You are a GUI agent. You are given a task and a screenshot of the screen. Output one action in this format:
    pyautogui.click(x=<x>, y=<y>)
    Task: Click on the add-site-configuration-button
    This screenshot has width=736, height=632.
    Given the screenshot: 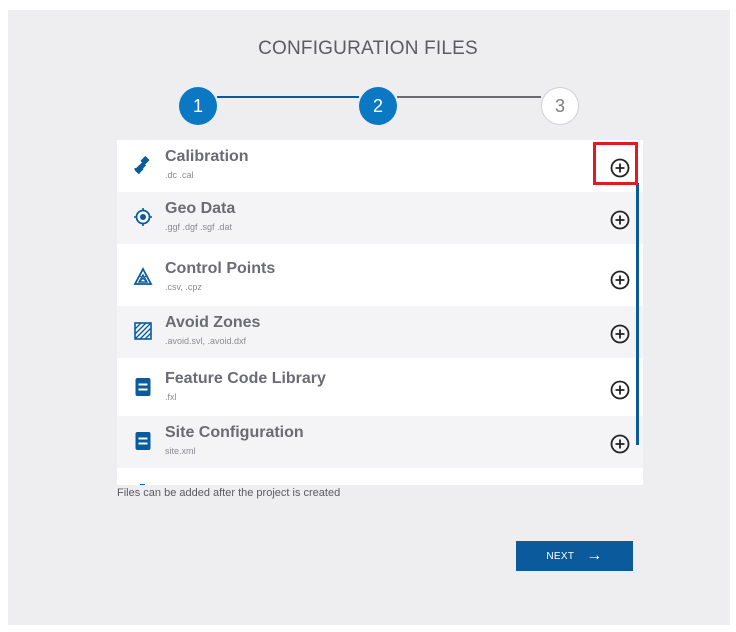 What is the action you would take?
    pyautogui.click(x=620, y=444)
    